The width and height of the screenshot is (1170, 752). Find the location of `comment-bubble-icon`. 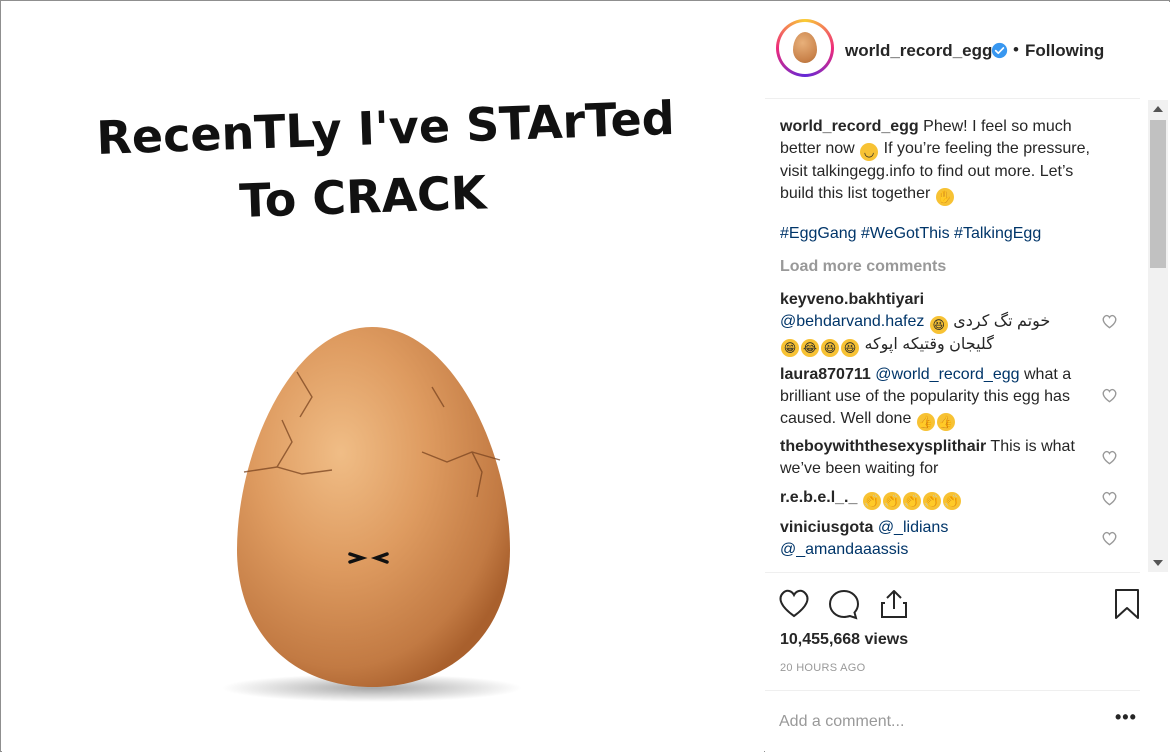

comment-bubble-icon is located at coordinates (844, 604).